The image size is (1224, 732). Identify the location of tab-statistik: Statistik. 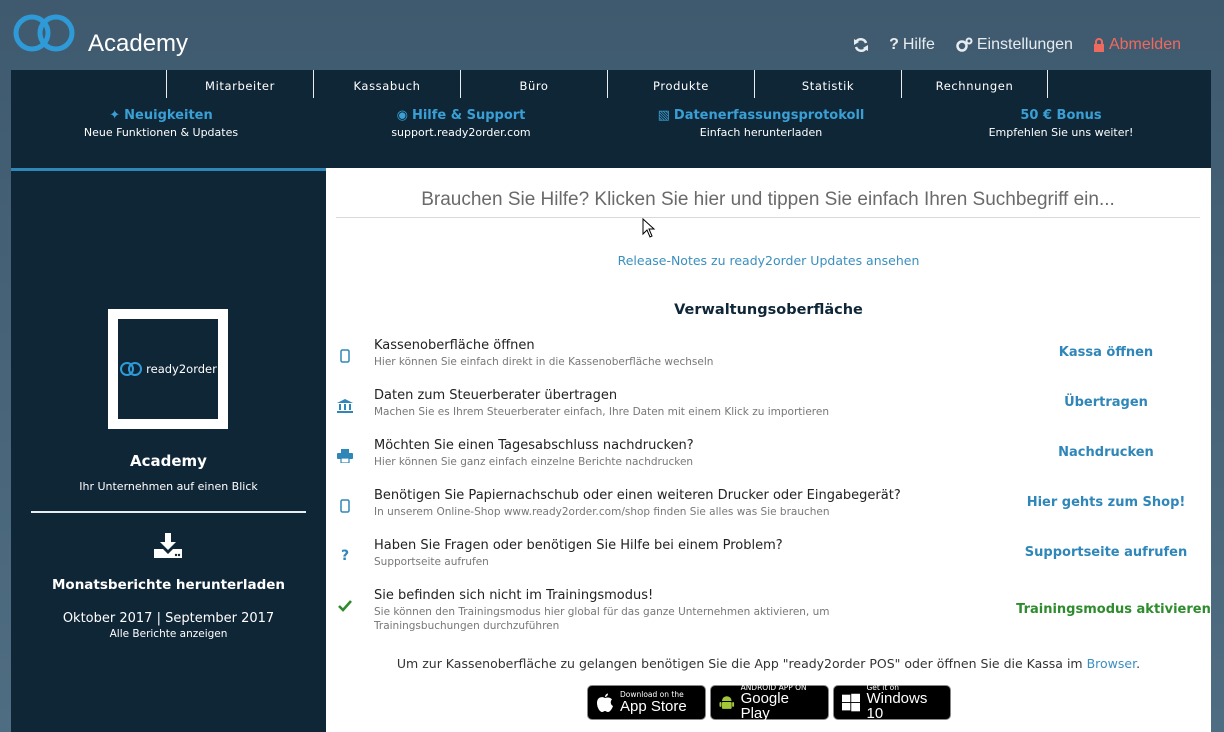
(827, 84).